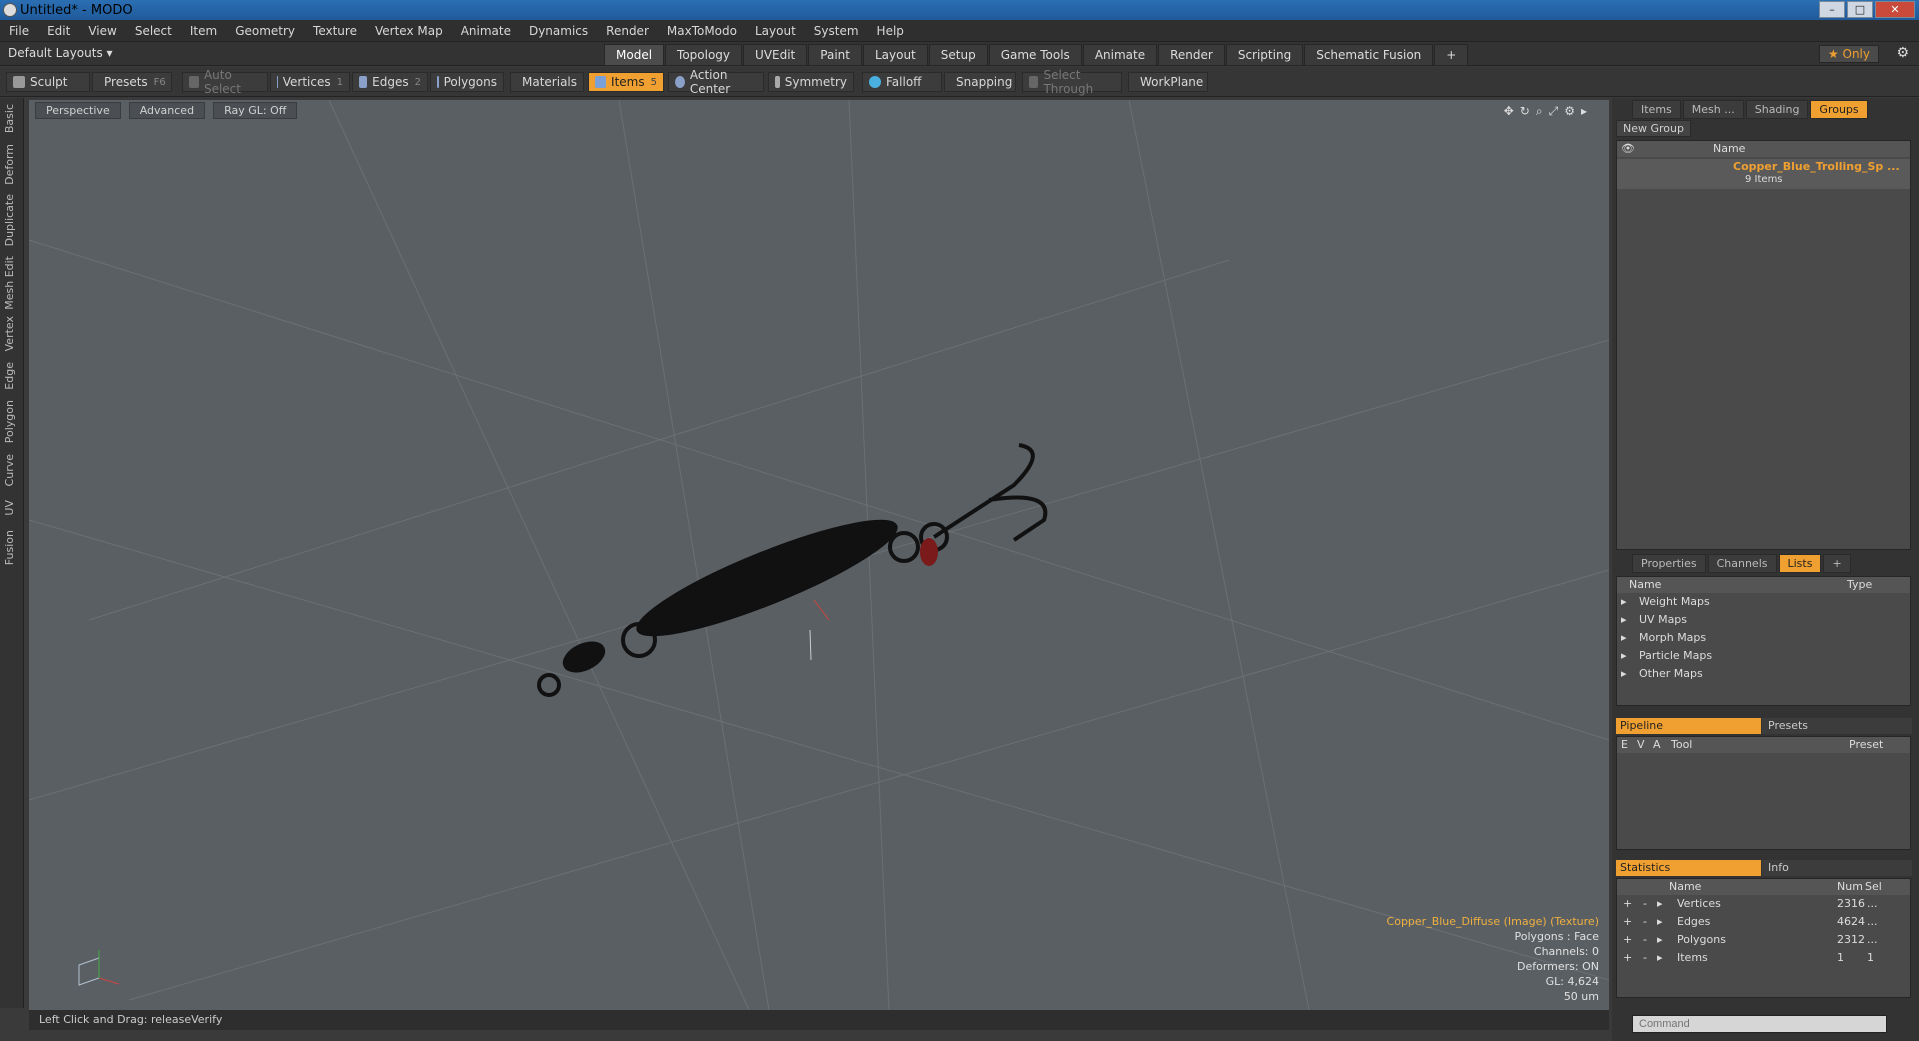  What do you see at coordinates (836, 31) in the screenshot?
I see `menu-system: System` at bounding box center [836, 31].